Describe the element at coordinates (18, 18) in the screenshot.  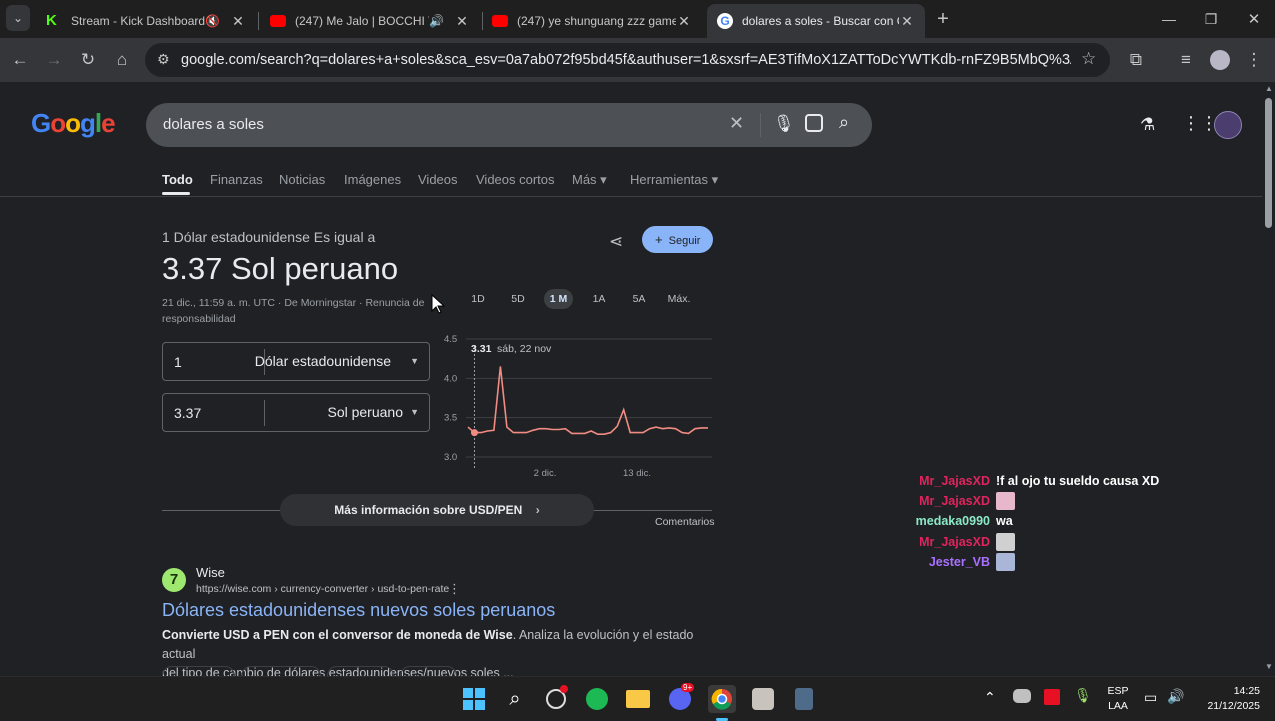
I see `tab-search-icon: ⌄` at that location.